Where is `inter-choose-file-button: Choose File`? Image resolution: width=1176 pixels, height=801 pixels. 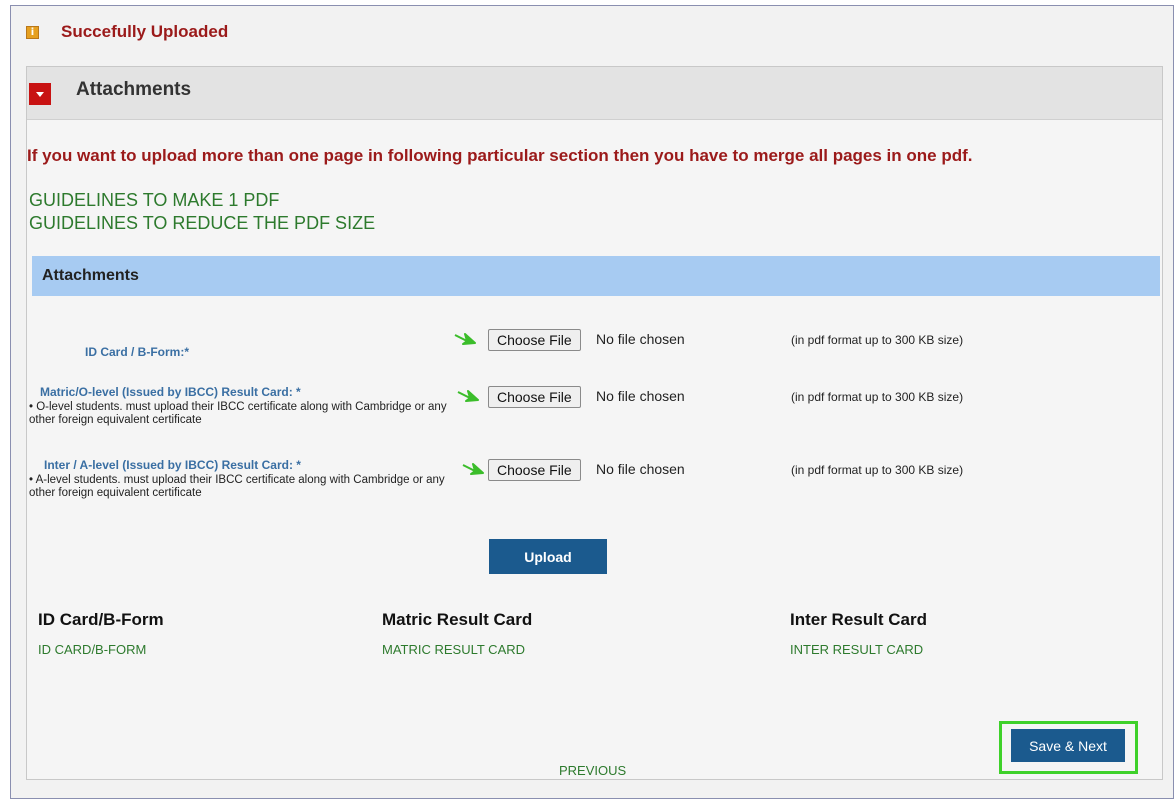 inter-choose-file-button: Choose File is located at coordinates (534, 470).